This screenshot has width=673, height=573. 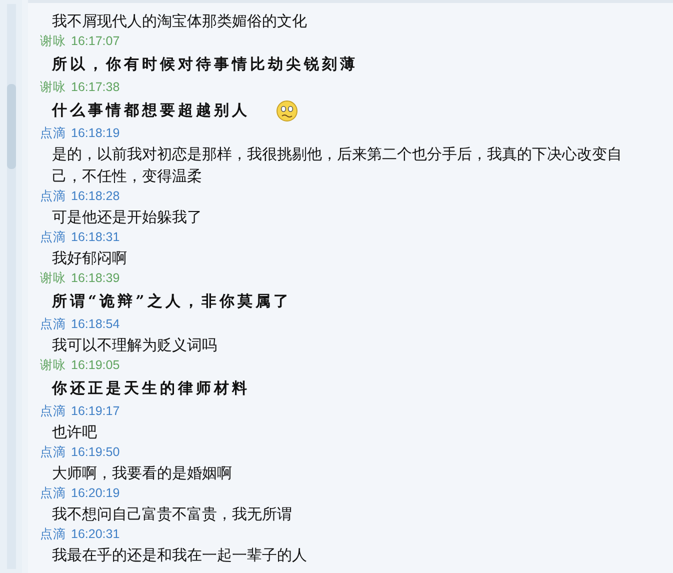 I want to click on message-time: 16:20:19, so click(x=95, y=493).